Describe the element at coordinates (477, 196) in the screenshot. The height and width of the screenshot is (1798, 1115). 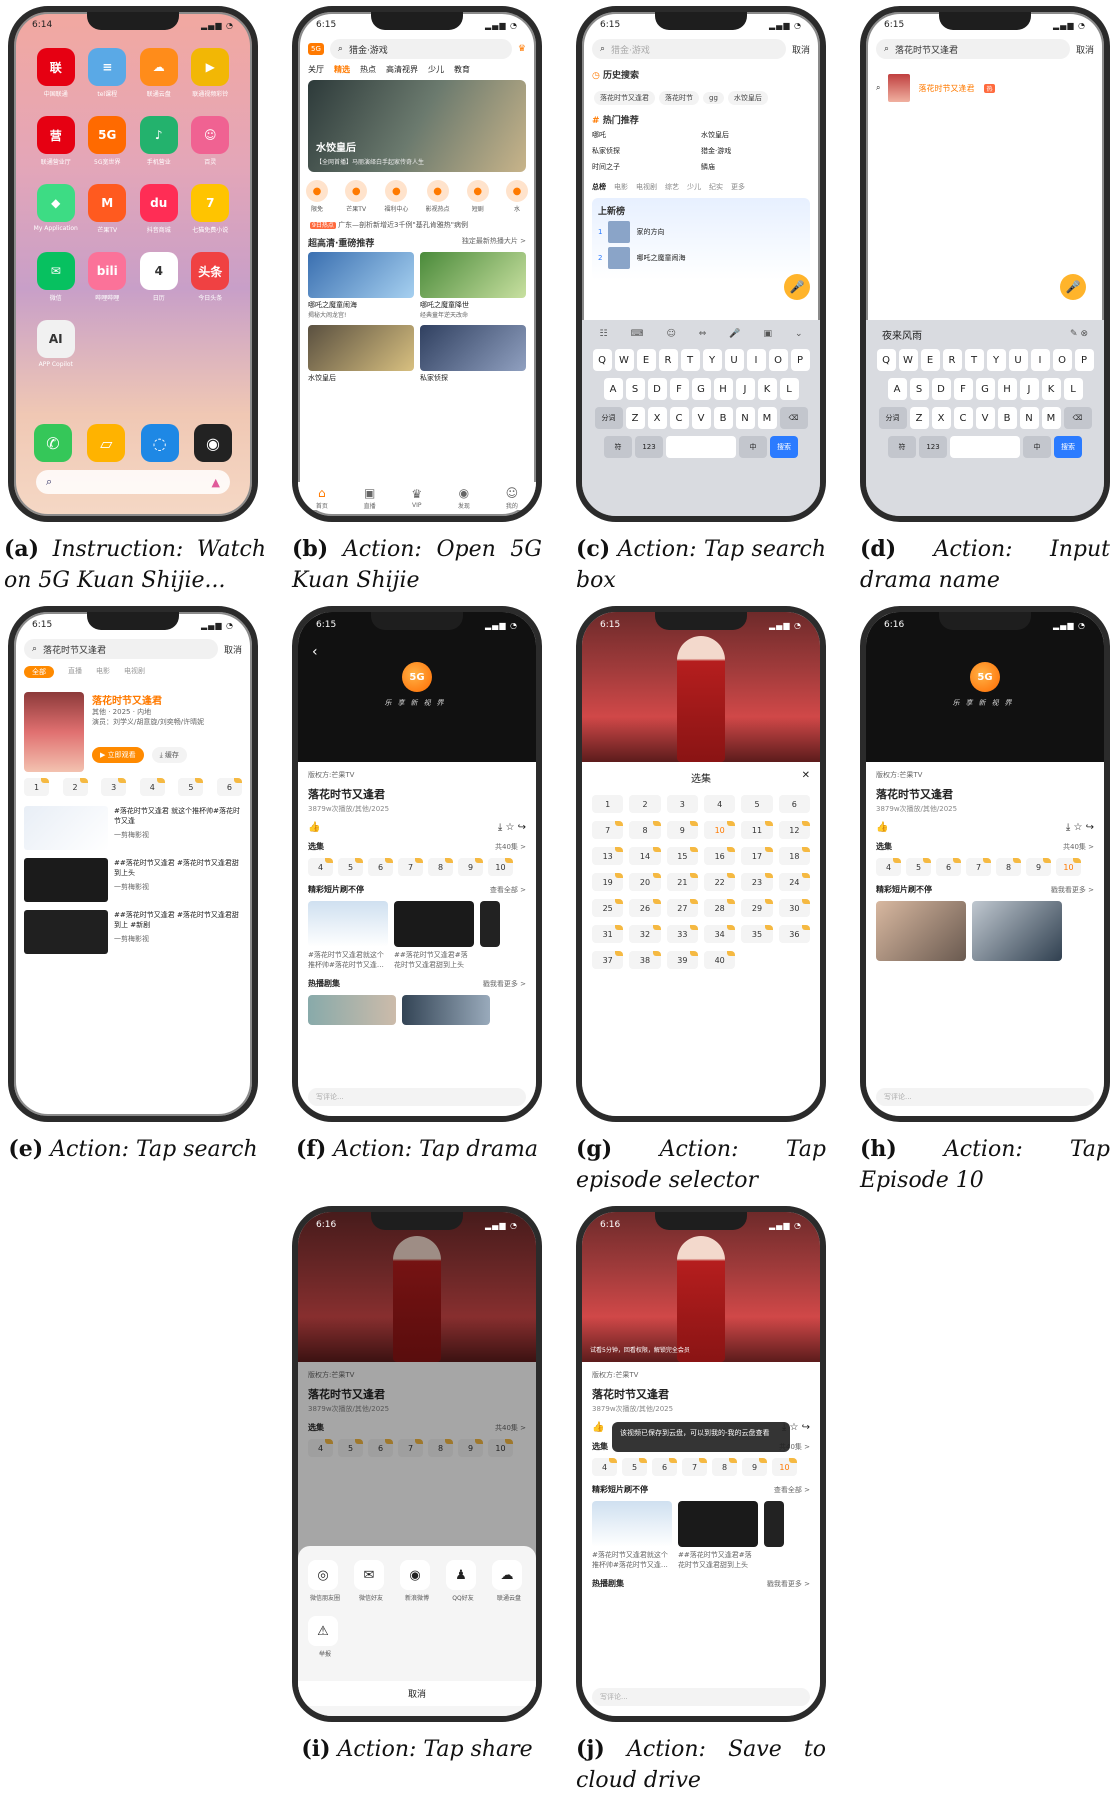
I see `quick-icon: ● 短剧` at that location.